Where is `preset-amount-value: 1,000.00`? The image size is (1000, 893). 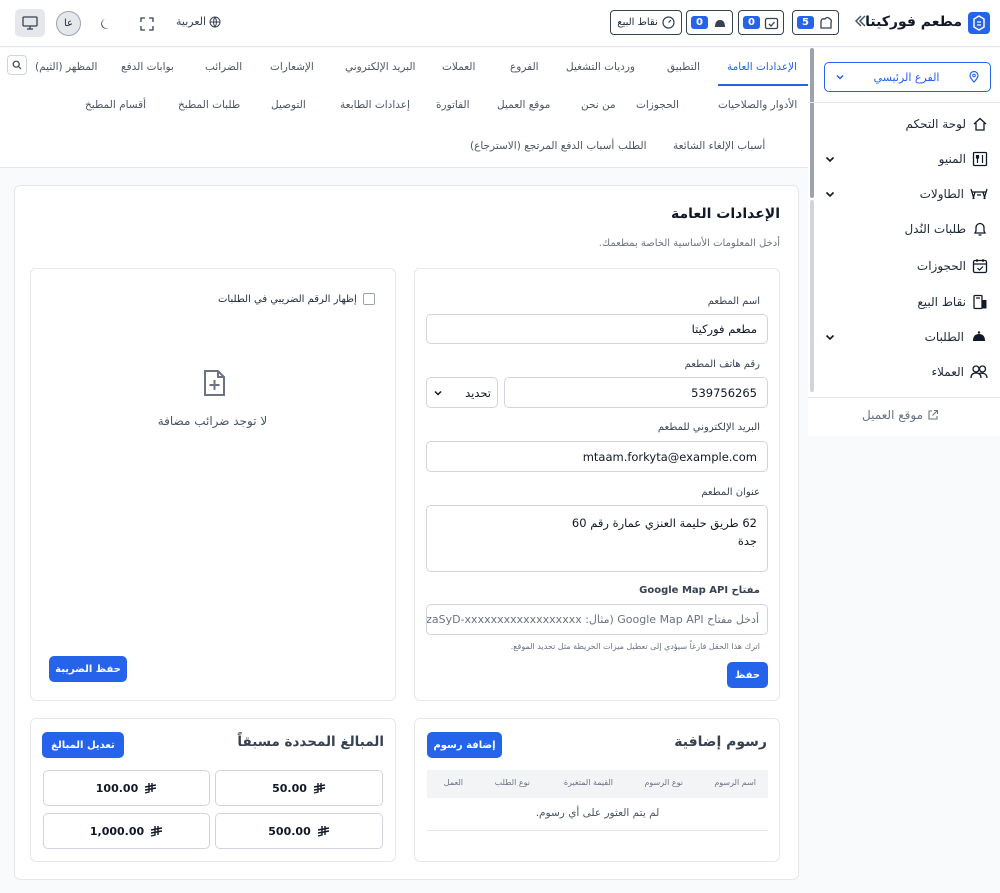 preset-amount-value: 1,000.00 is located at coordinates (117, 831).